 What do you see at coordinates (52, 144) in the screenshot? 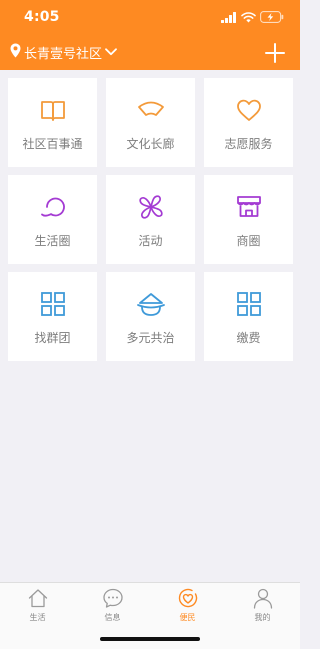
I see `tile-label: 社区百事通` at bounding box center [52, 144].